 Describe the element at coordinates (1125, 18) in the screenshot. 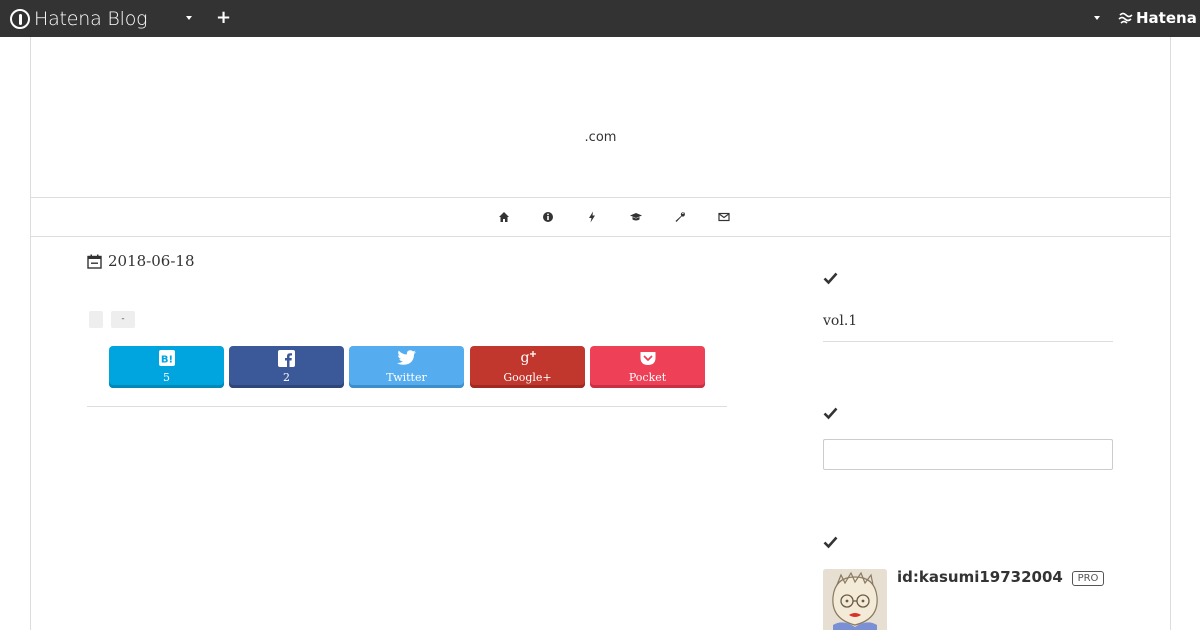

I see `hatena-wave-icon` at that location.